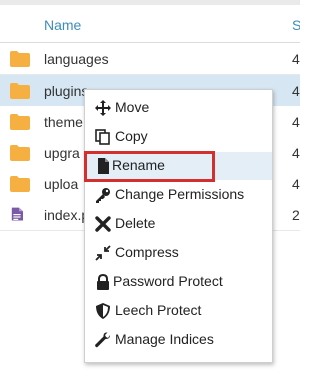 The width and height of the screenshot is (320, 381). Describe the element at coordinates (102, 340) in the screenshot. I see `wrench-icon` at that location.